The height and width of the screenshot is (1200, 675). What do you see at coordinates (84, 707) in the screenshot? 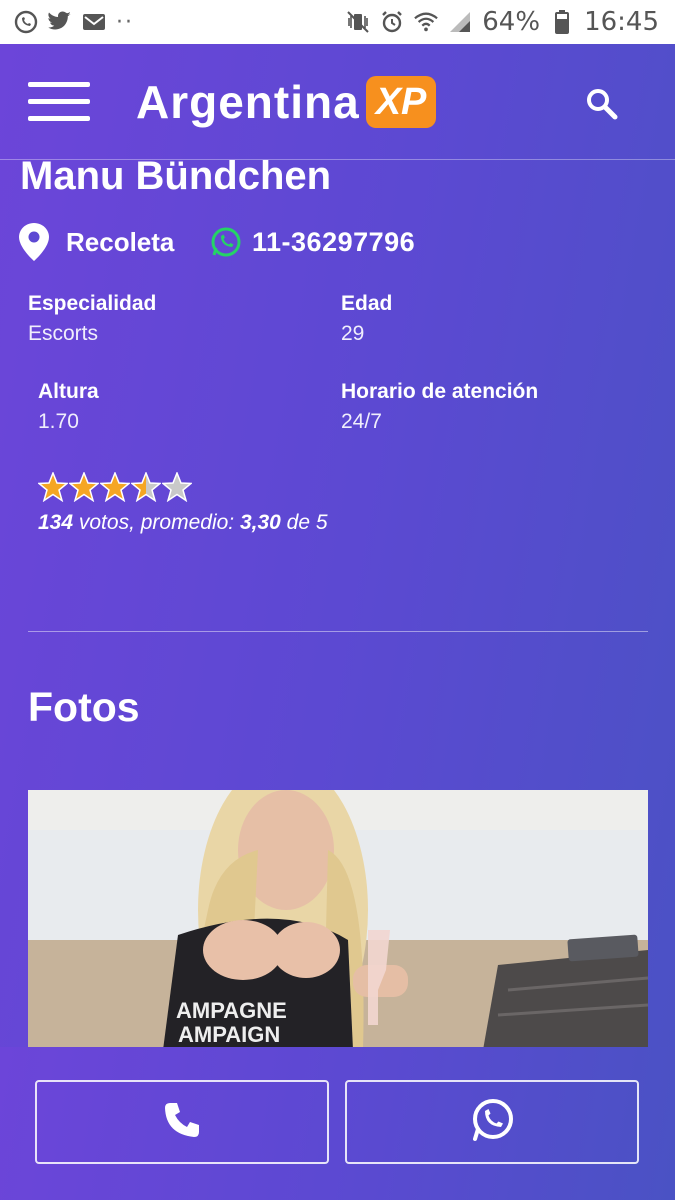
I see `photos-title: Fotos` at bounding box center [84, 707].